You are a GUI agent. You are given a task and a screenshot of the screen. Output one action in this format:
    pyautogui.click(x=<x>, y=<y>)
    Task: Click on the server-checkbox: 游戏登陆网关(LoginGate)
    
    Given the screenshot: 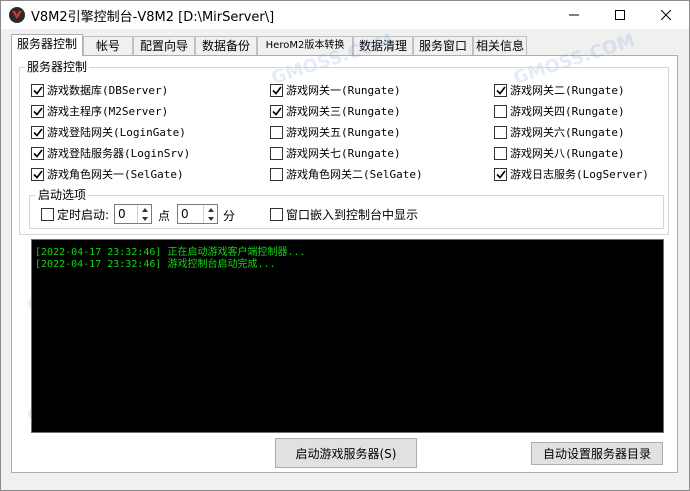 What is the action you would take?
    pyautogui.click(x=108, y=132)
    